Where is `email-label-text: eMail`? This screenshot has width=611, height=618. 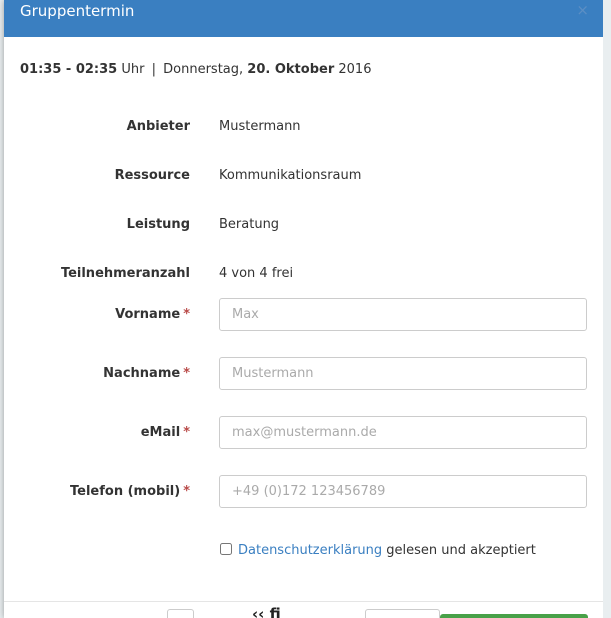 email-label-text: eMail is located at coordinates (160, 432).